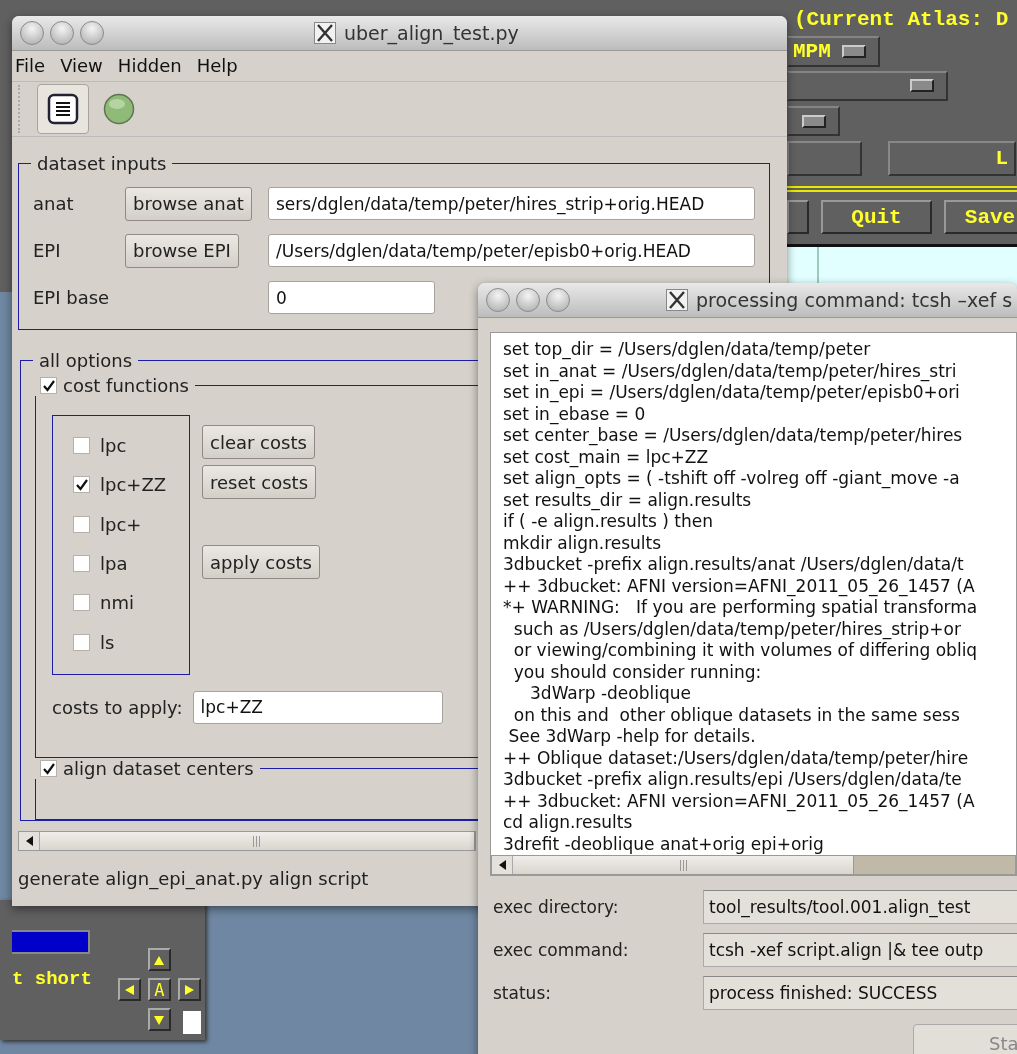 This screenshot has height=1054, width=1017. Describe the element at coordinates (193, 878) in the screenshot. I see `status-text: generate align_epi_anat.py align script` at that location.